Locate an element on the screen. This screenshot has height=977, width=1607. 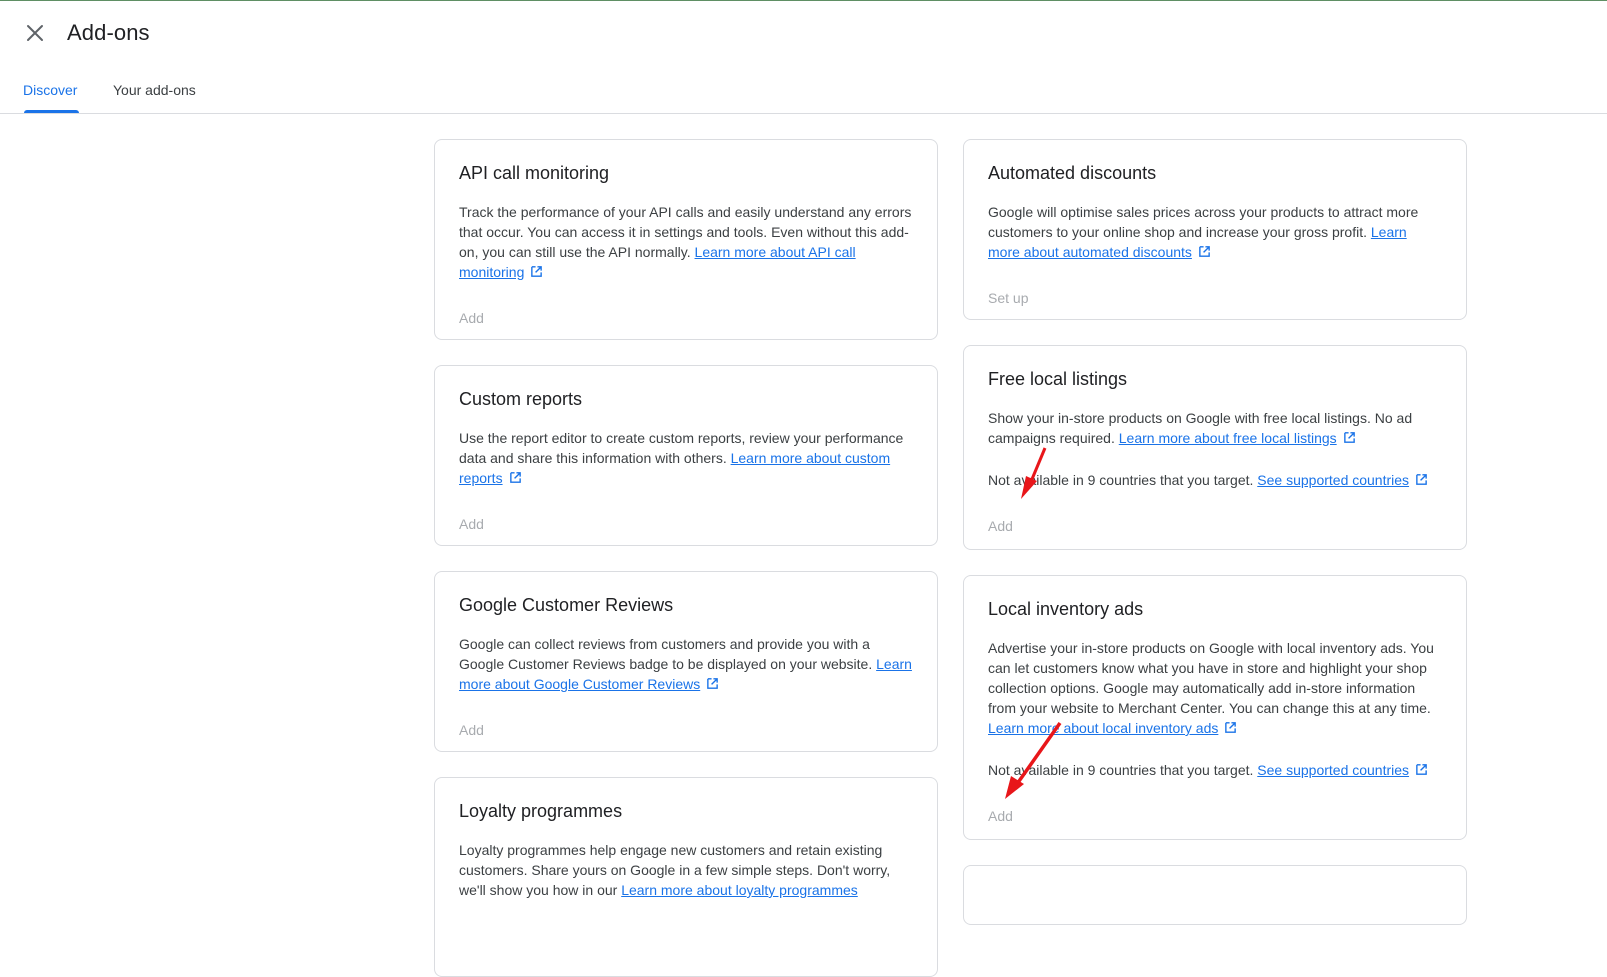
card-title: Local inventory ads is located at coordinates (1066, 609).